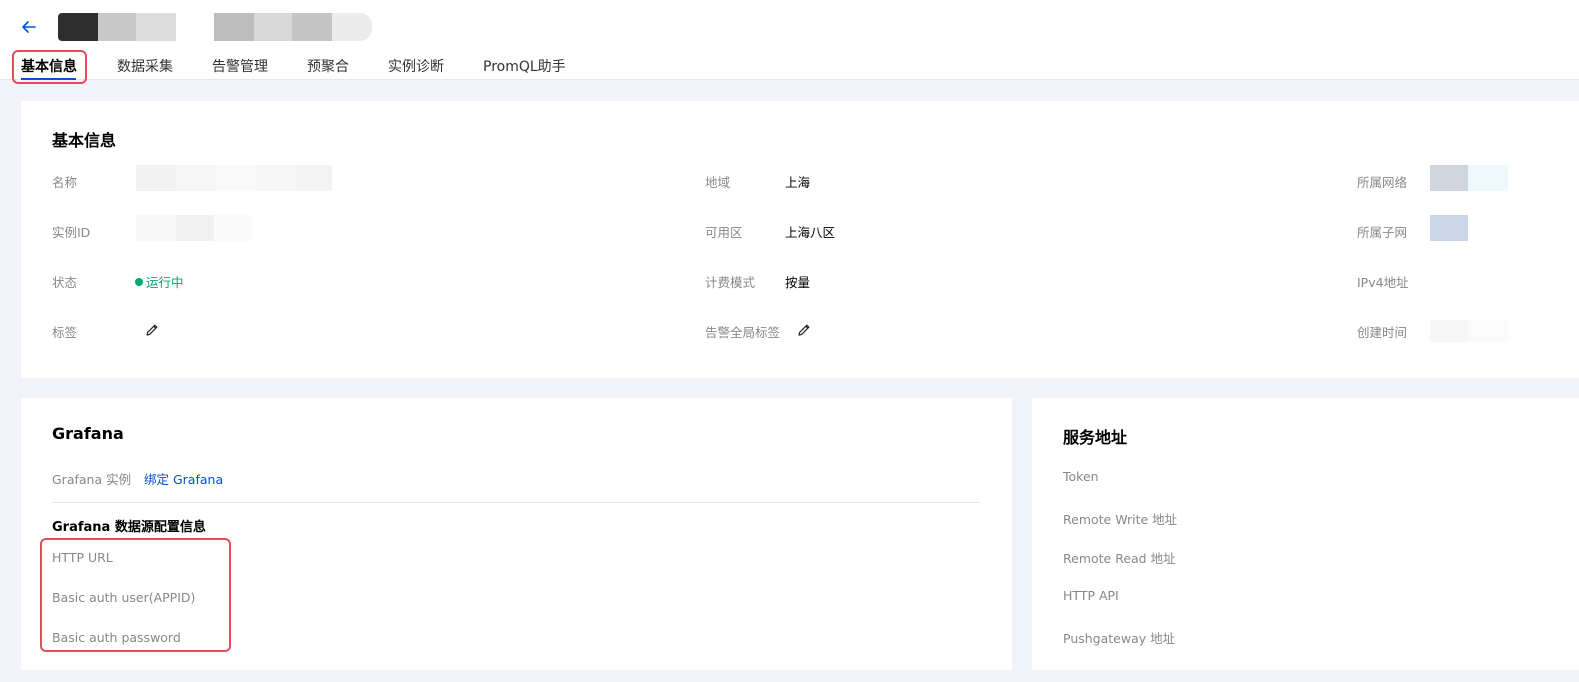  I want to click on status-label: 状态, so click(65, 282).